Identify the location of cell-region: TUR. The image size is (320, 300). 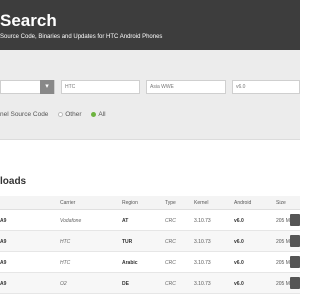
(127, 242).